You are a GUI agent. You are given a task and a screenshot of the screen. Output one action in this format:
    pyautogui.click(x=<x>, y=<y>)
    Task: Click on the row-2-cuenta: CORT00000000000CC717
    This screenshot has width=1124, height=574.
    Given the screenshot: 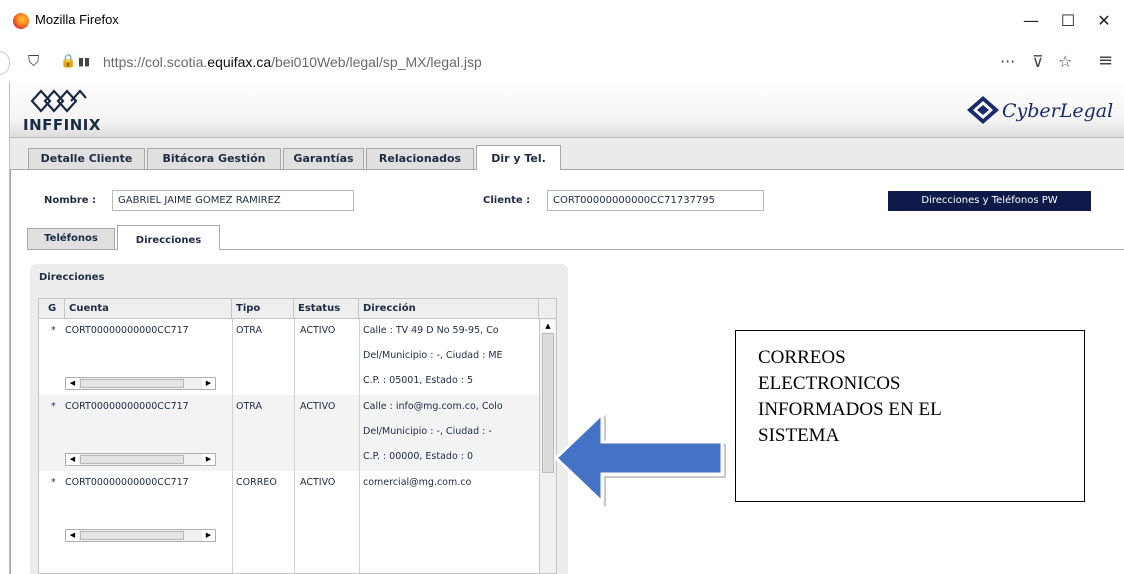 What is the action you would take?
    pyautogui.click(x=127, y=406)
    